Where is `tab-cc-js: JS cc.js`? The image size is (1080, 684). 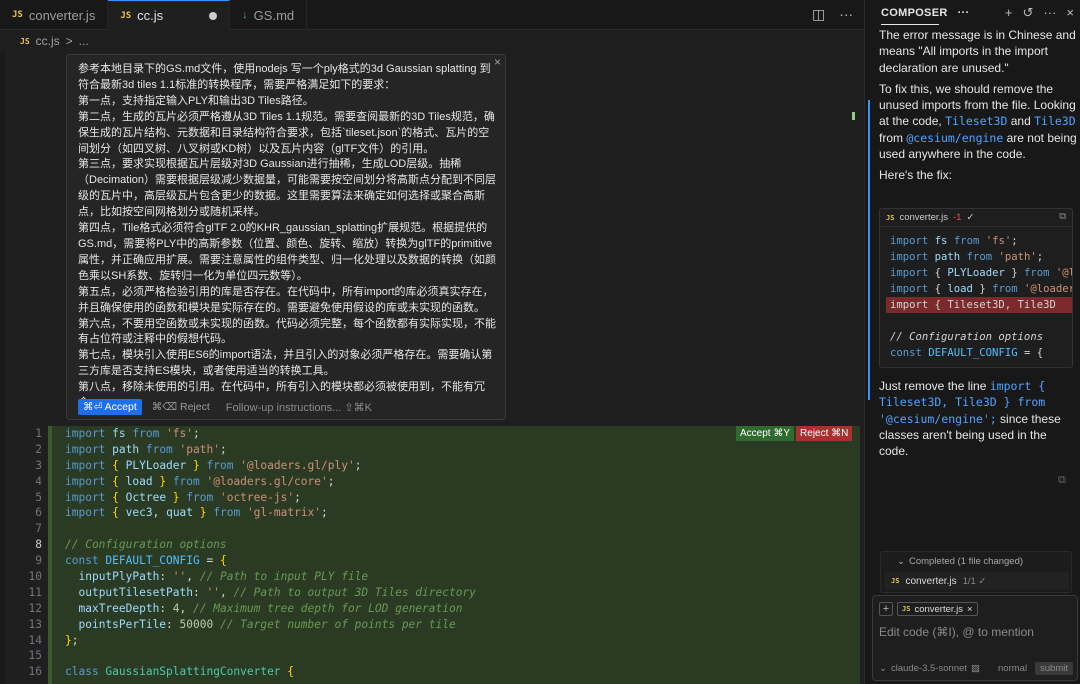
tab-cc-js: JS cc.js is located at coordinates (169, 15).